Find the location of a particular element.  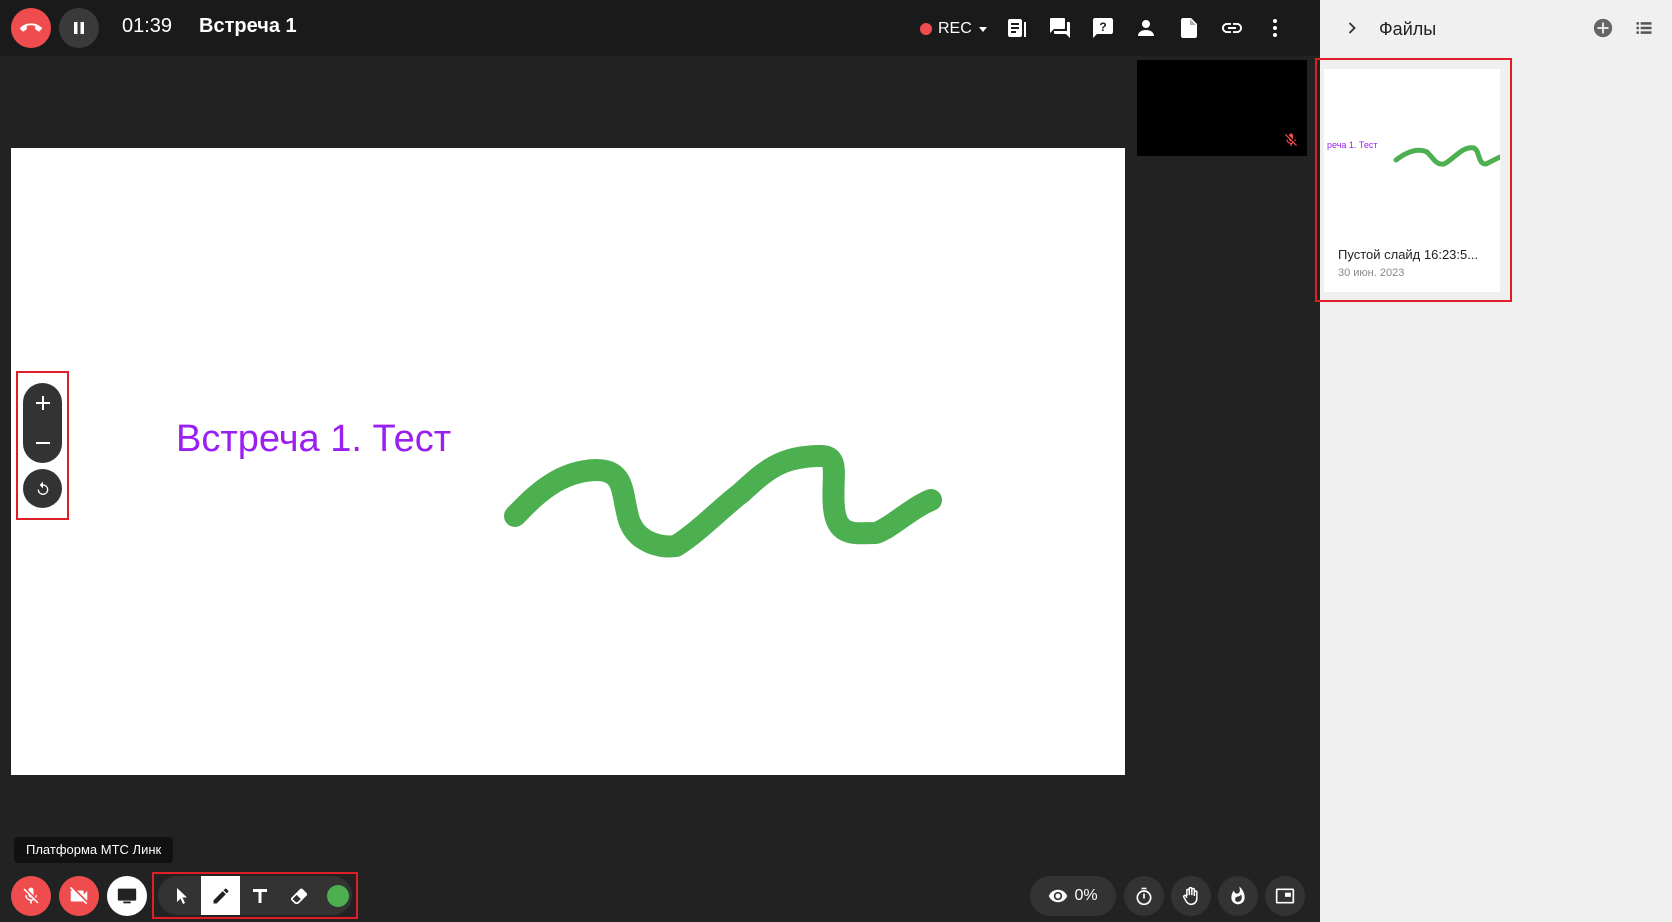

record-label: REC is located at coordinates (955, 28).